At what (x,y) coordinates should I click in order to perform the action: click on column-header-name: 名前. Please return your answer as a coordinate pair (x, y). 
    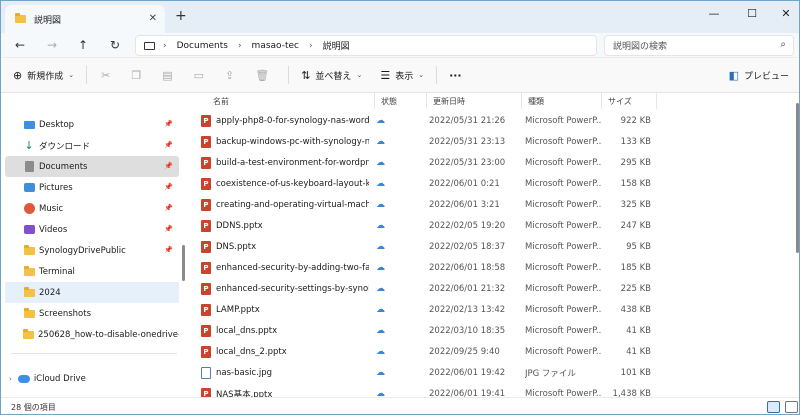
    Looking at the image, I should click on (291, 101).